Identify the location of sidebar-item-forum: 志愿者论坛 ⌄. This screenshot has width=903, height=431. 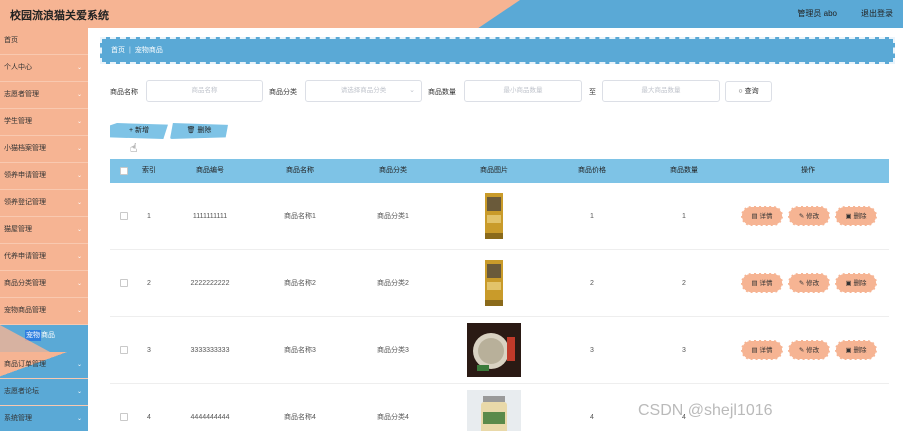
(44, 392).